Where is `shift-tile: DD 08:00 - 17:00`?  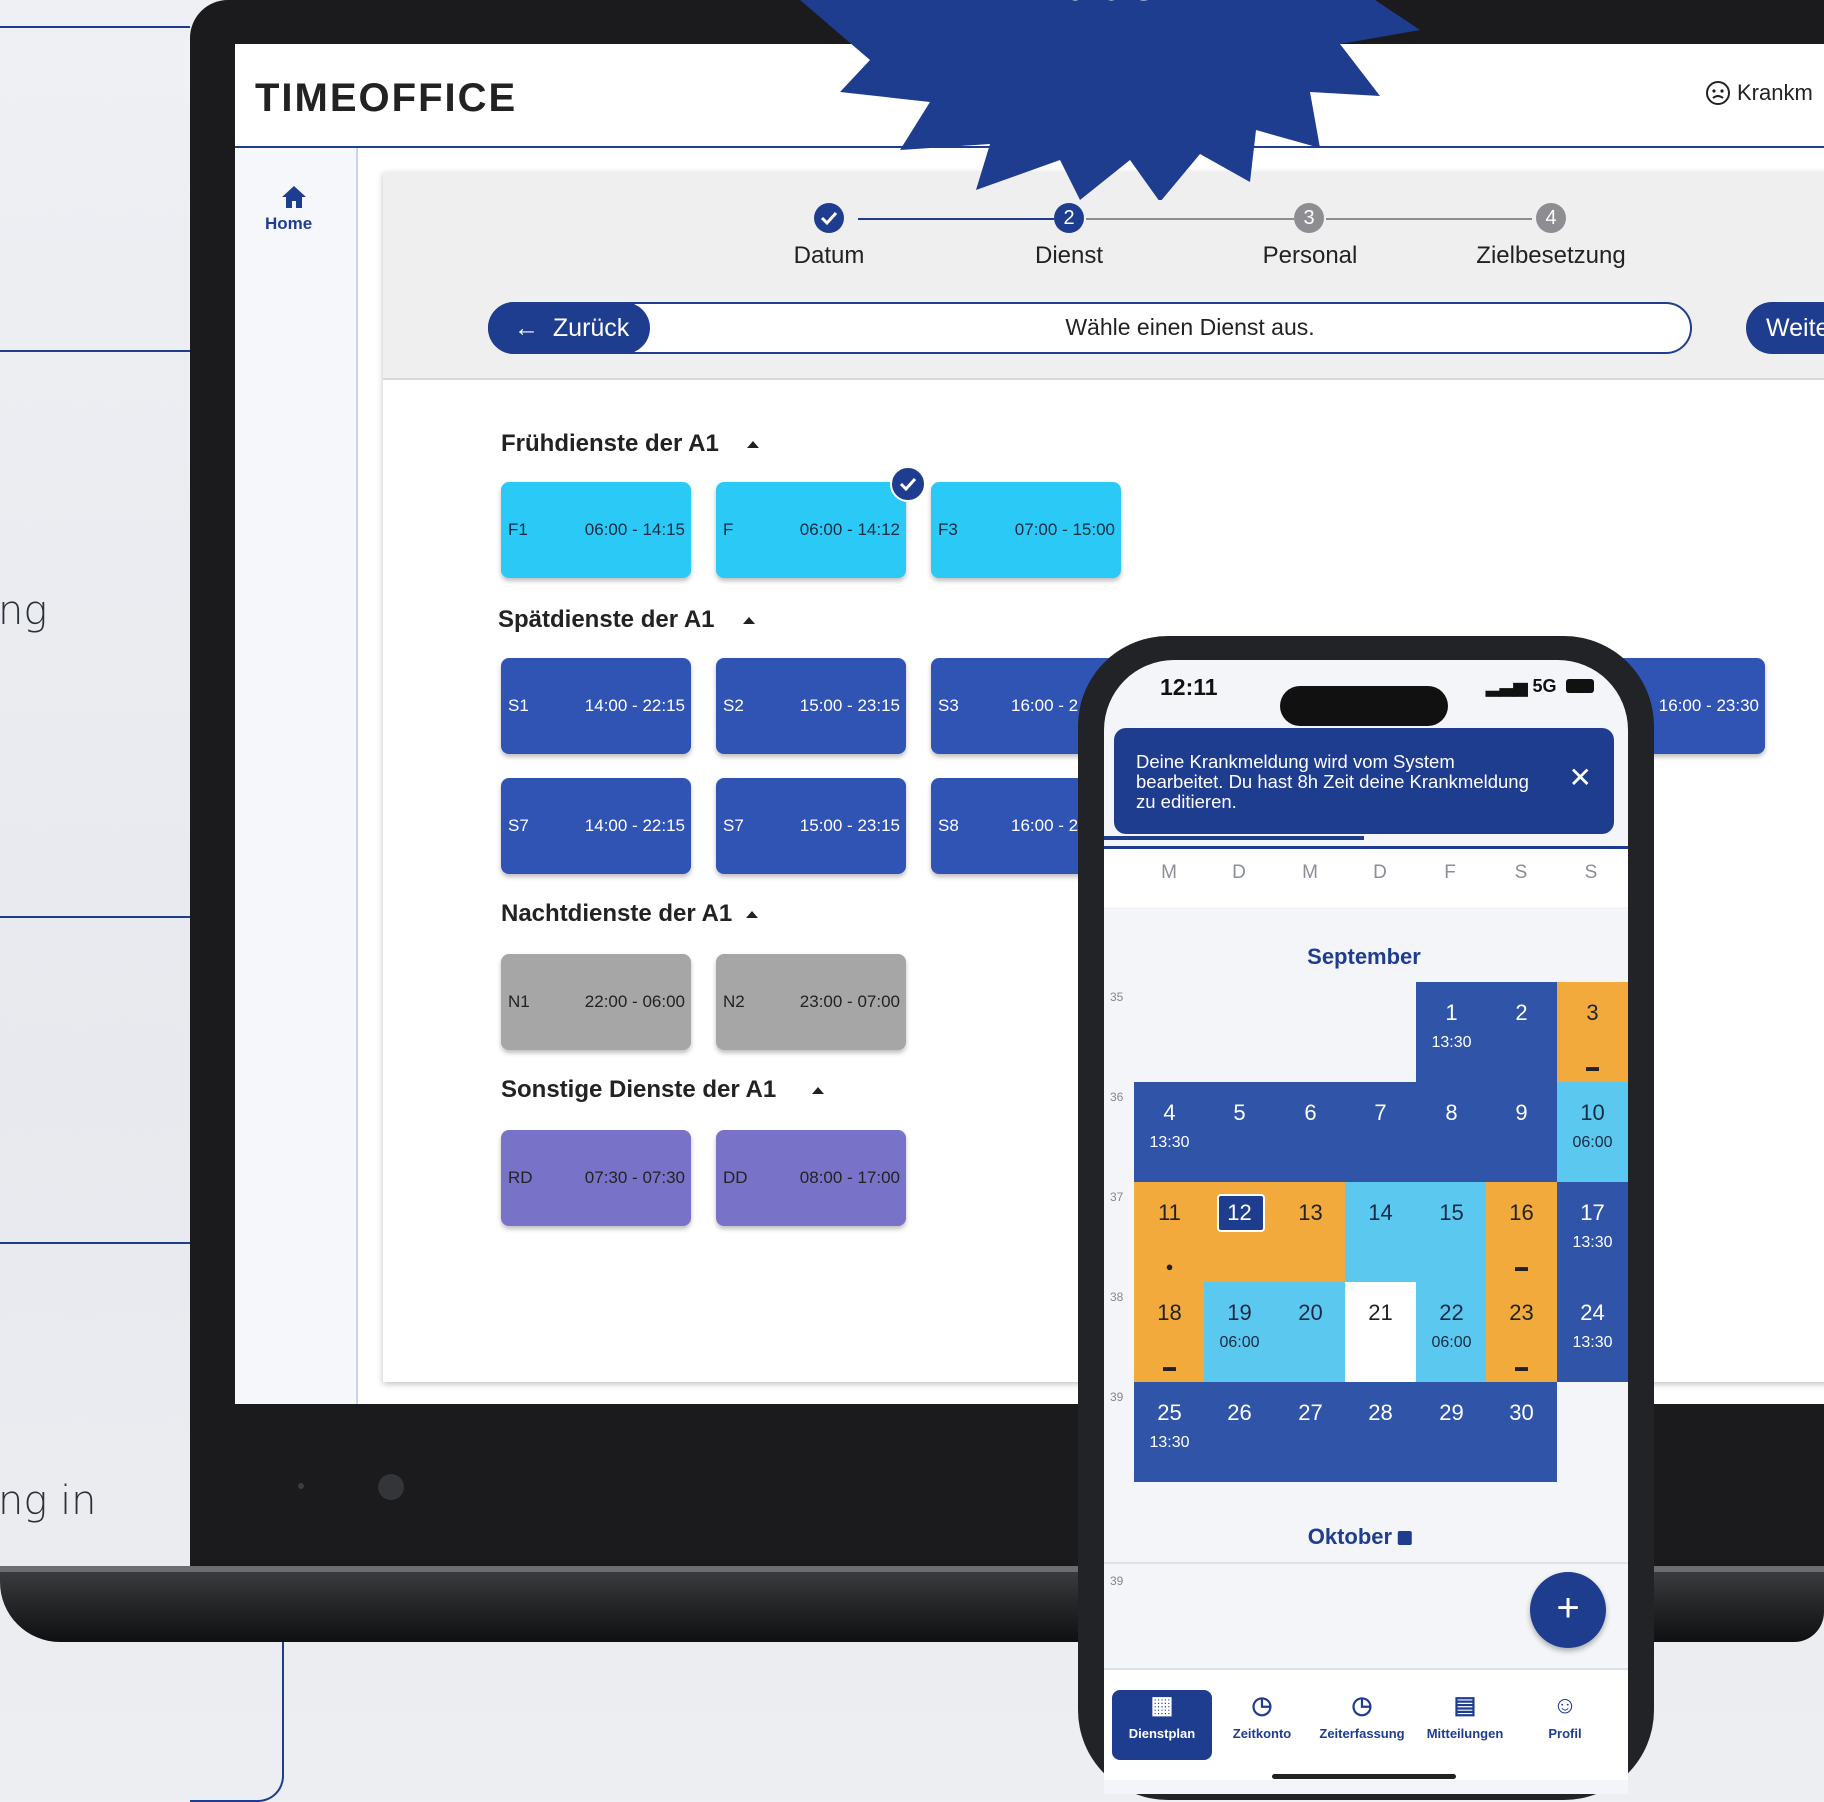 shift-tile: DD 08:00 - 17:00 is located at coordinates (811, 1178).